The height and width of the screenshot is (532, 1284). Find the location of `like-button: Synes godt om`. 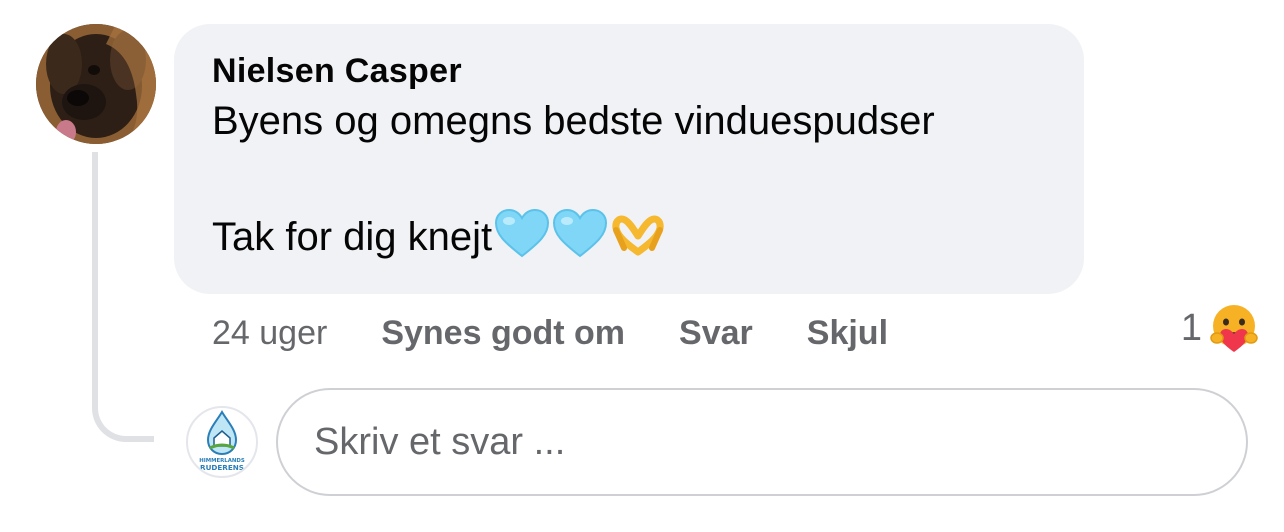

like-button: Synes godt om is located at coordinates (503, 333).